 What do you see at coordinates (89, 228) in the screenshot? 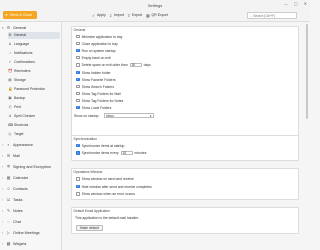
I see `make-default-button: Make default` at bounding box center [89, 228].